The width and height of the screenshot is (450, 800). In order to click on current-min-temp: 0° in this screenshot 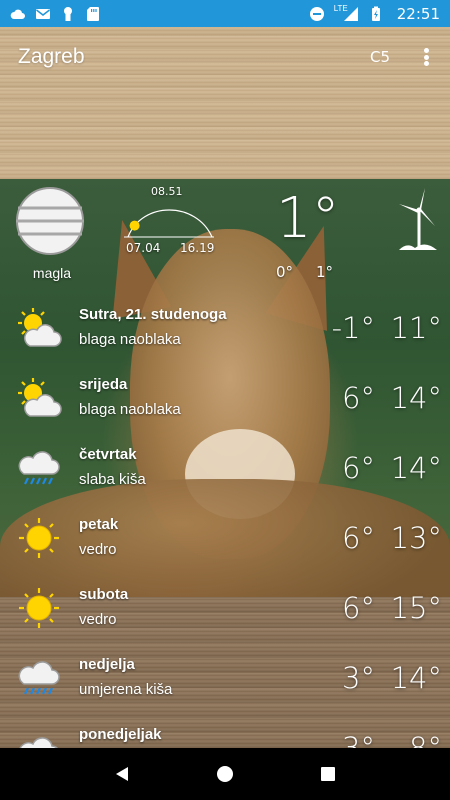, I will do `click(285, 272)`.